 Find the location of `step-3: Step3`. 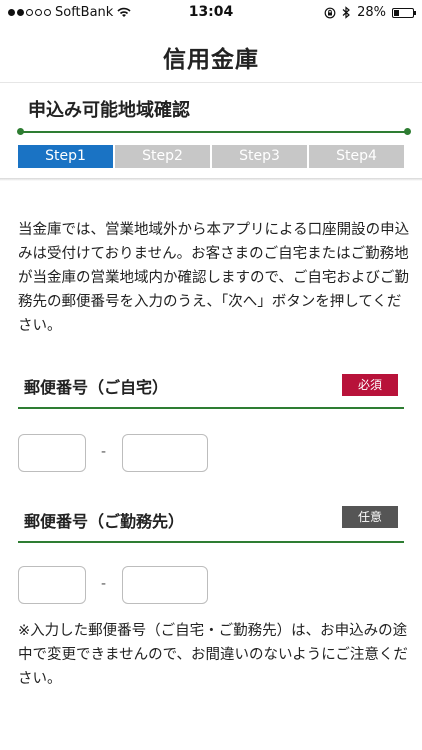

step-3: Step3 is located at coordinates (259, 156).